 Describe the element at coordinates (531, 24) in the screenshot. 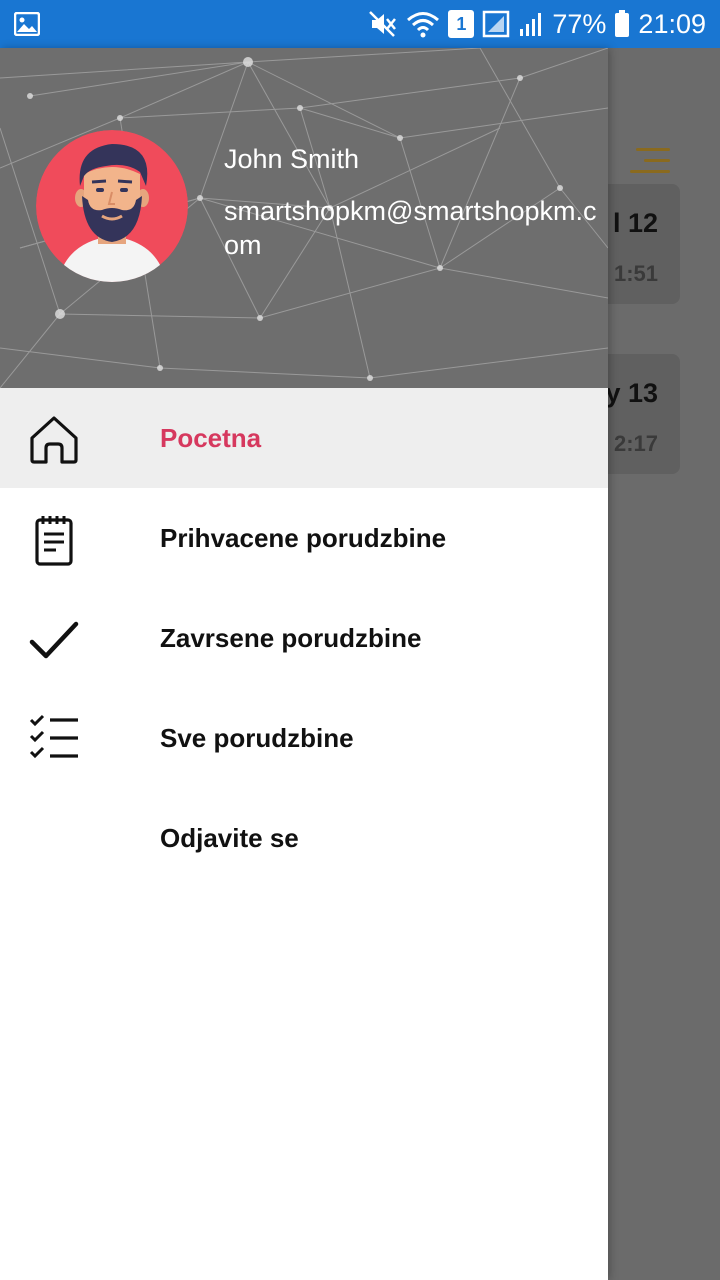

I see `signal-icon` at that location.